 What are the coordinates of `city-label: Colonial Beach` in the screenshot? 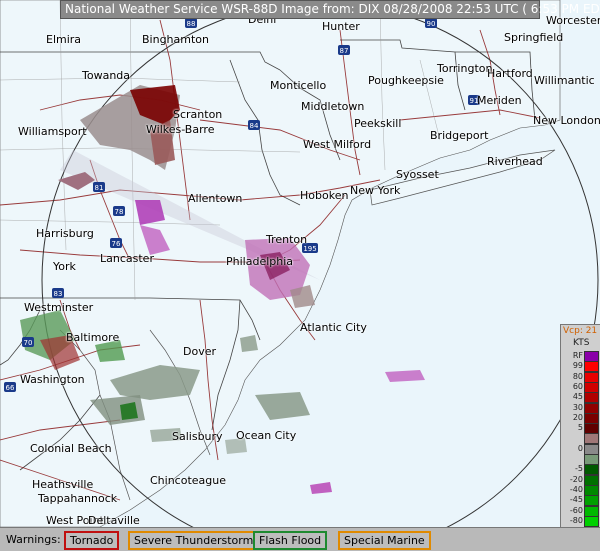 It's located at (71, 448).